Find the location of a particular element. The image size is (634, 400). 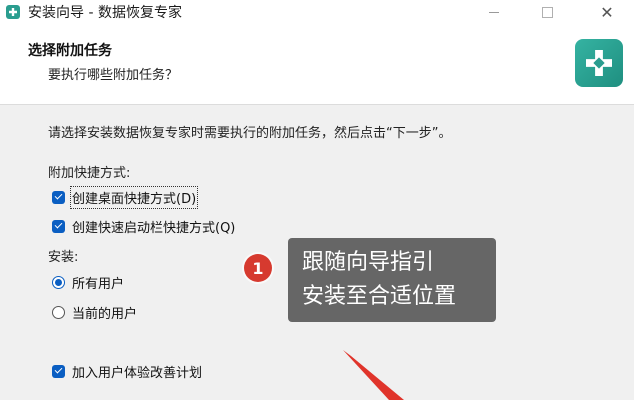

window-title: 安装向导 - 数据恢复专家 is located at coordinates (105, 13).